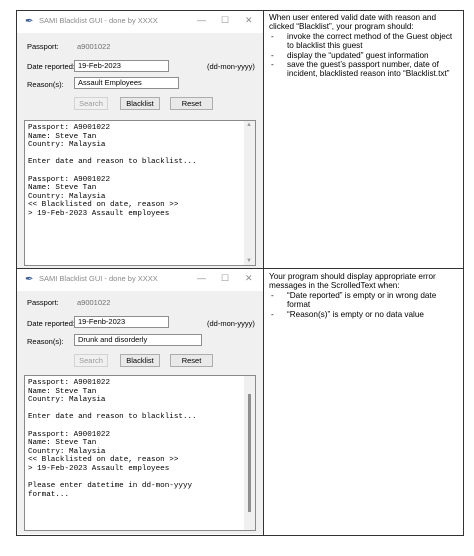 The width and height of the screenshot is (474, 556). Describe the element at coordinates (263, 273) in the screenshot. I see `table-column-divider` at that location.